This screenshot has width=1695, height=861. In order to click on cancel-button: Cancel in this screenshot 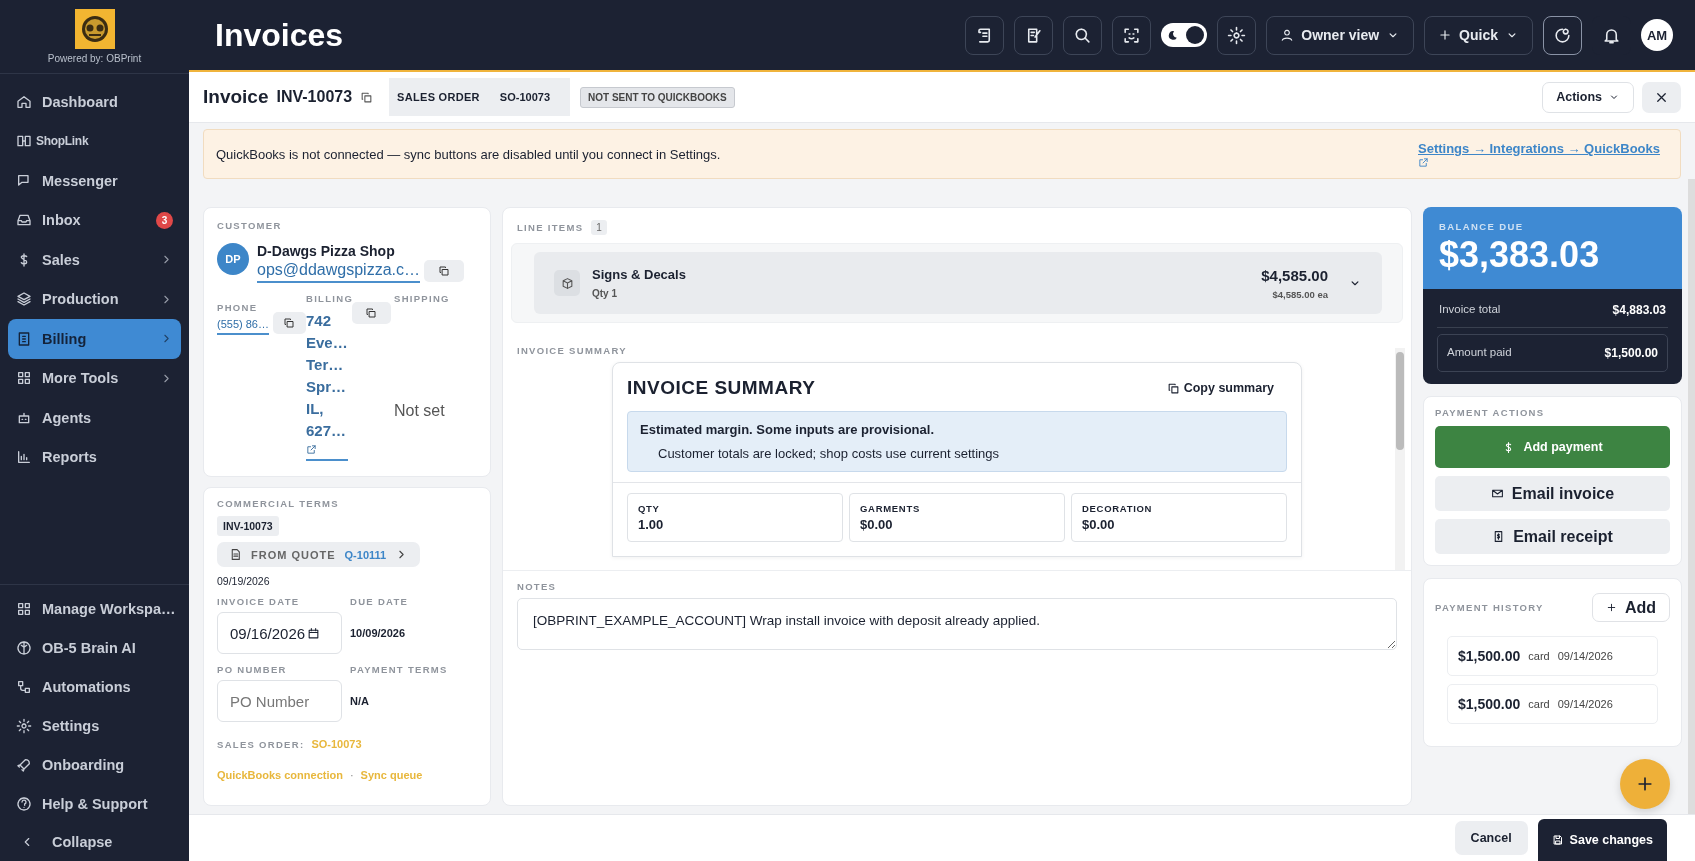, I will do `click(1491, 838)`.